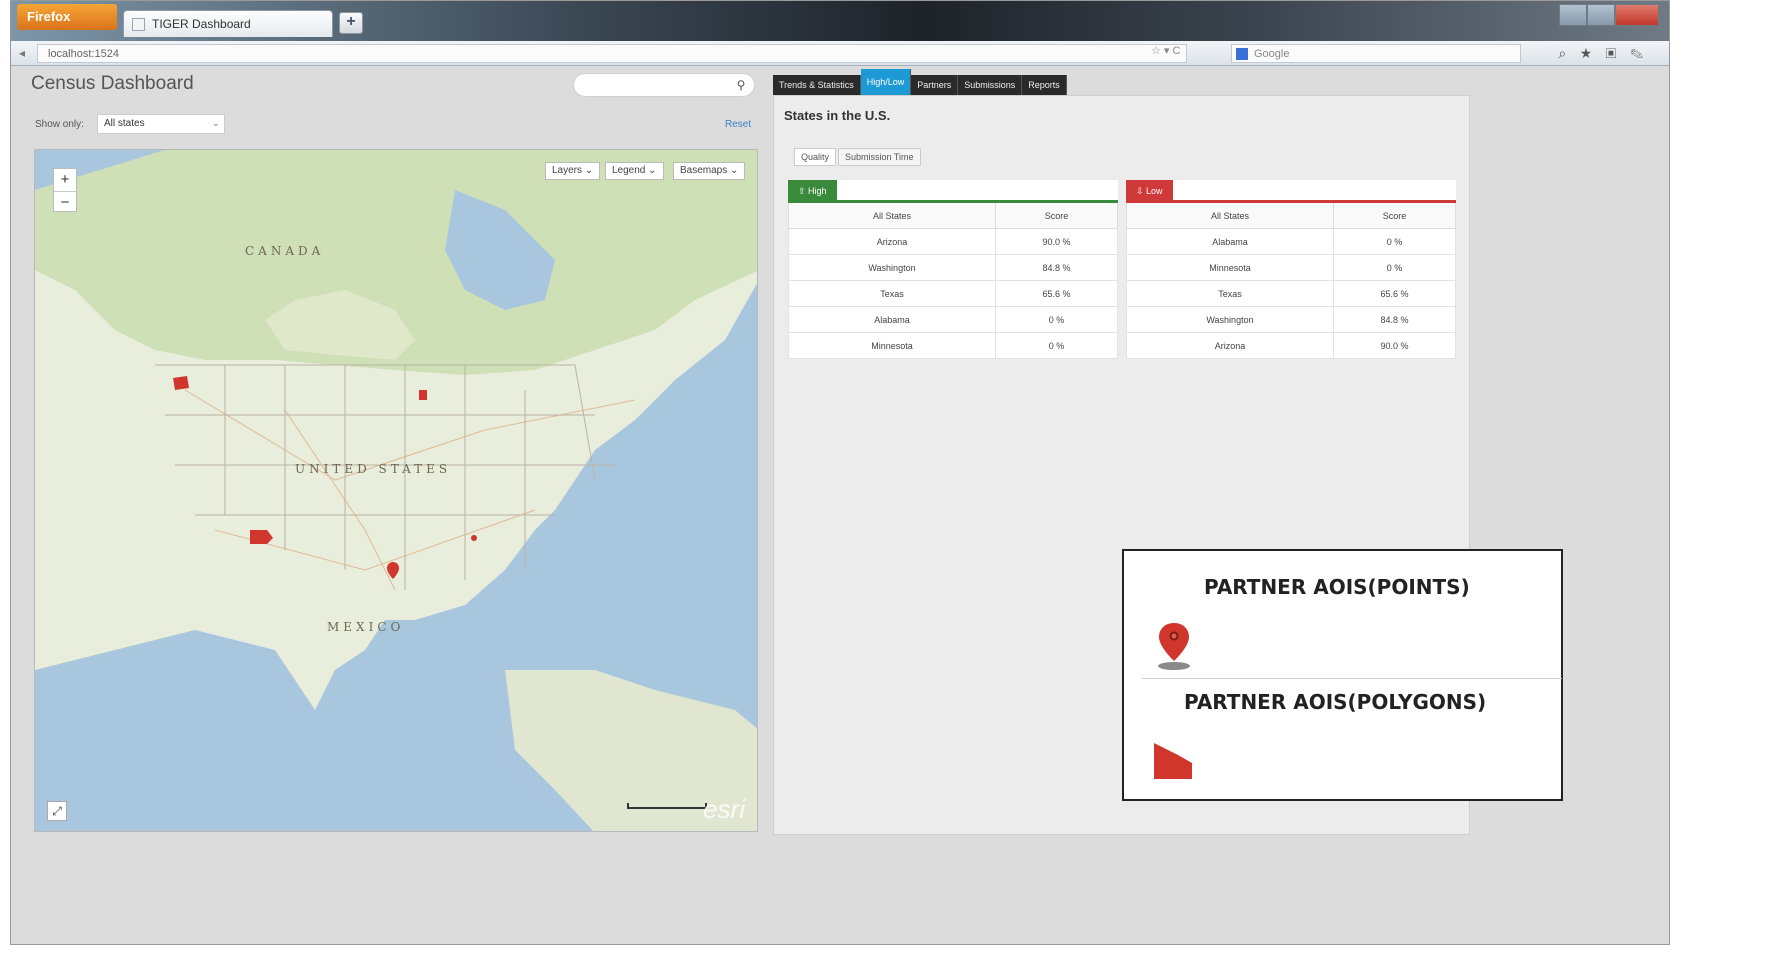 This screenshot has width=1789, height=955. What do you see at coordinates (1165, 50) in the screenshot?
I see `url-tools: ☆ ▾ C` at bounding box center [1165, 50].